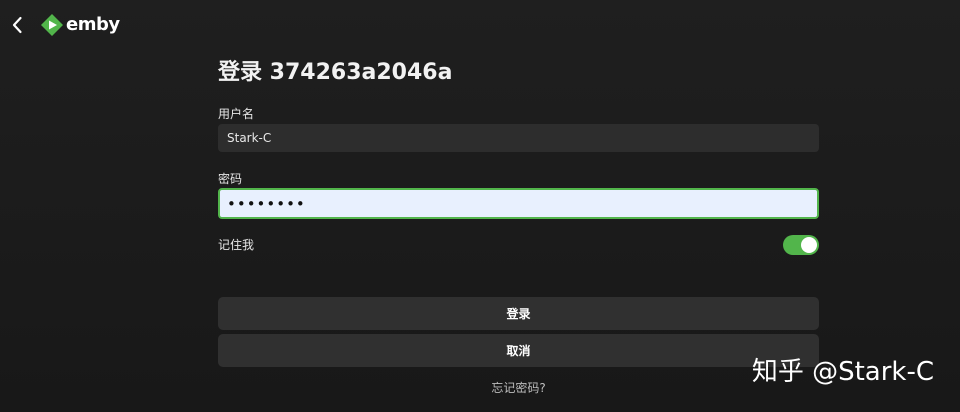 This screenshot has height=412, width=960. I want to click on password-input: ••••••••, so click(518, 203).